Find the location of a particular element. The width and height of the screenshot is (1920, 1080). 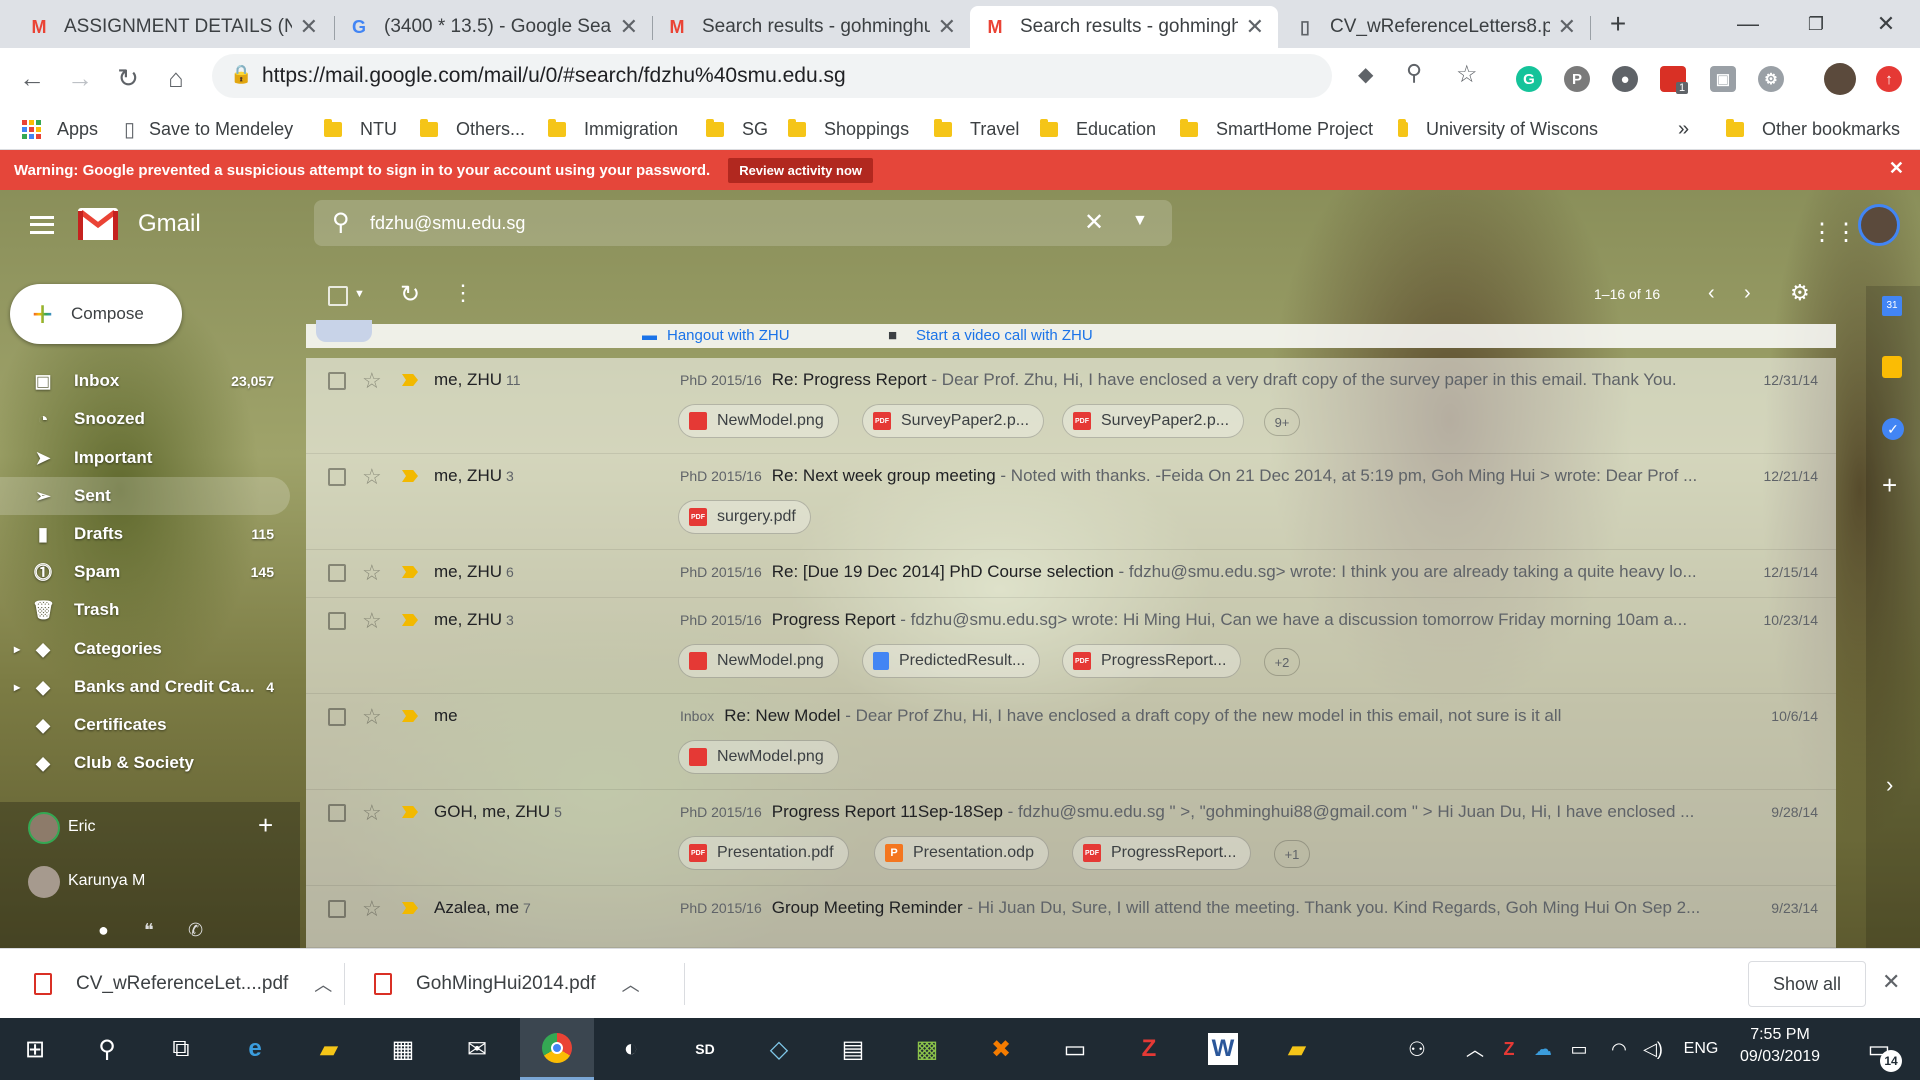

expand-panel-icon: › is located at coordinates (1889, 785).